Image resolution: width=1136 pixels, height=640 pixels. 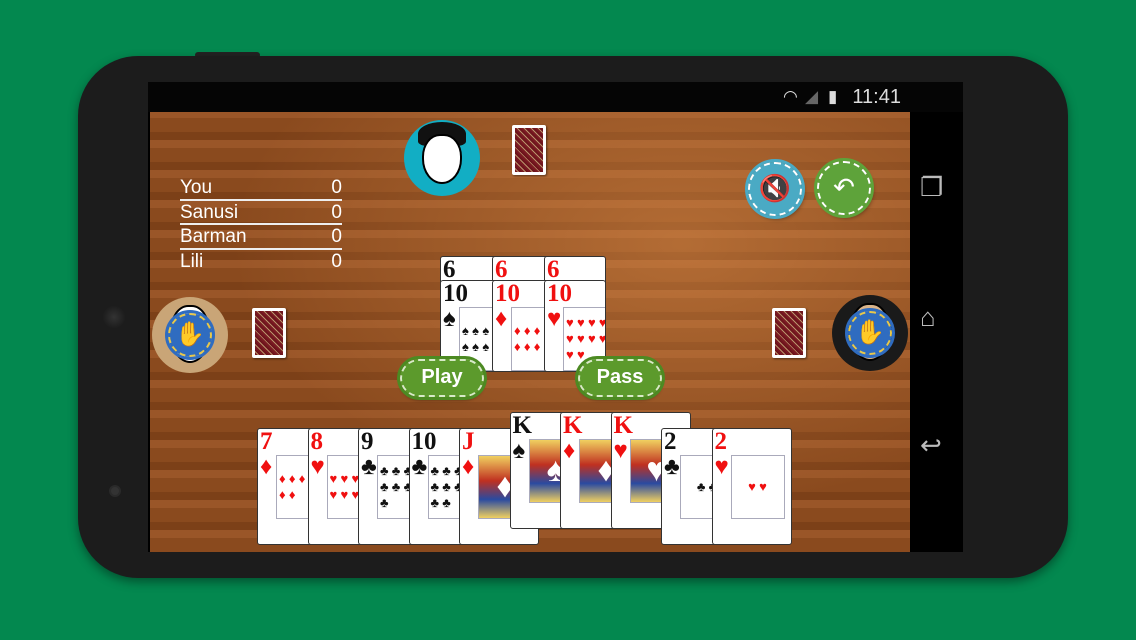 I want to click on speaker-grille, so click(x=114, y=317).